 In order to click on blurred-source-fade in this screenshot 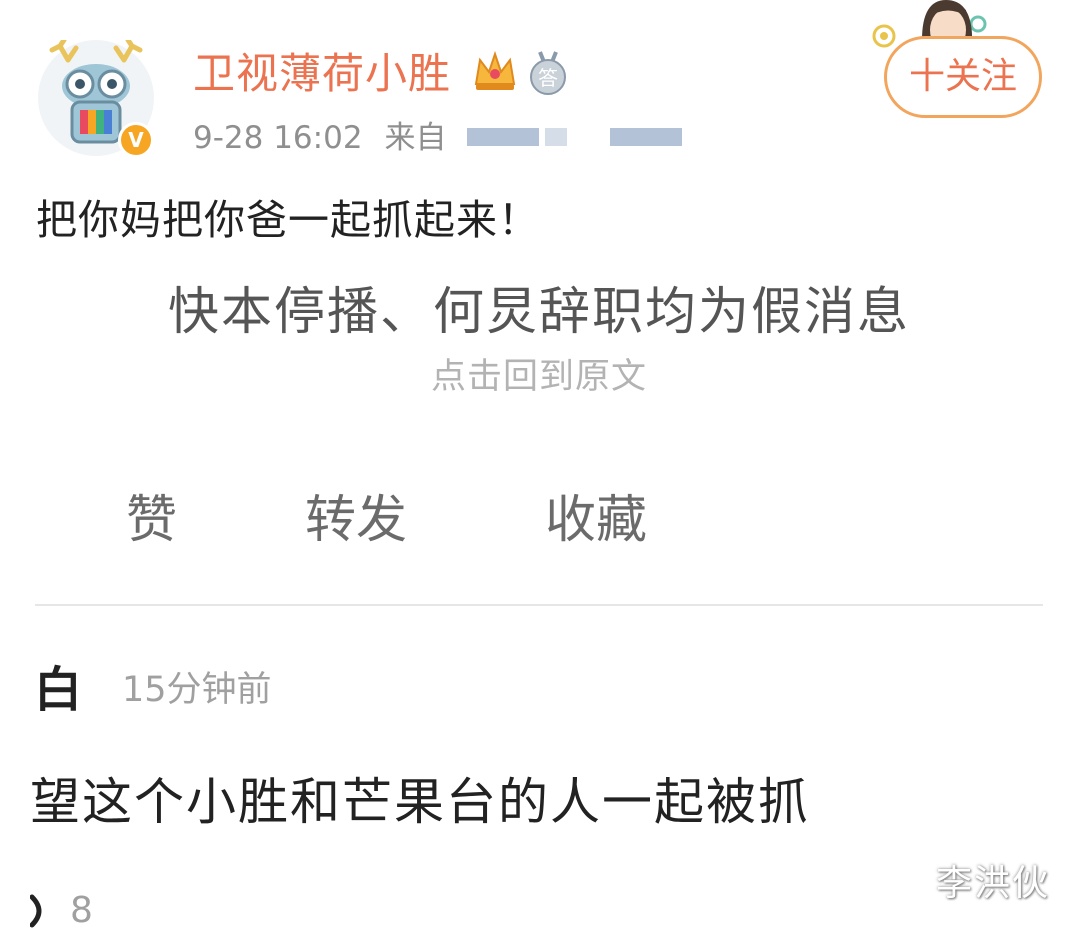, I will do `click(556, 137)`.